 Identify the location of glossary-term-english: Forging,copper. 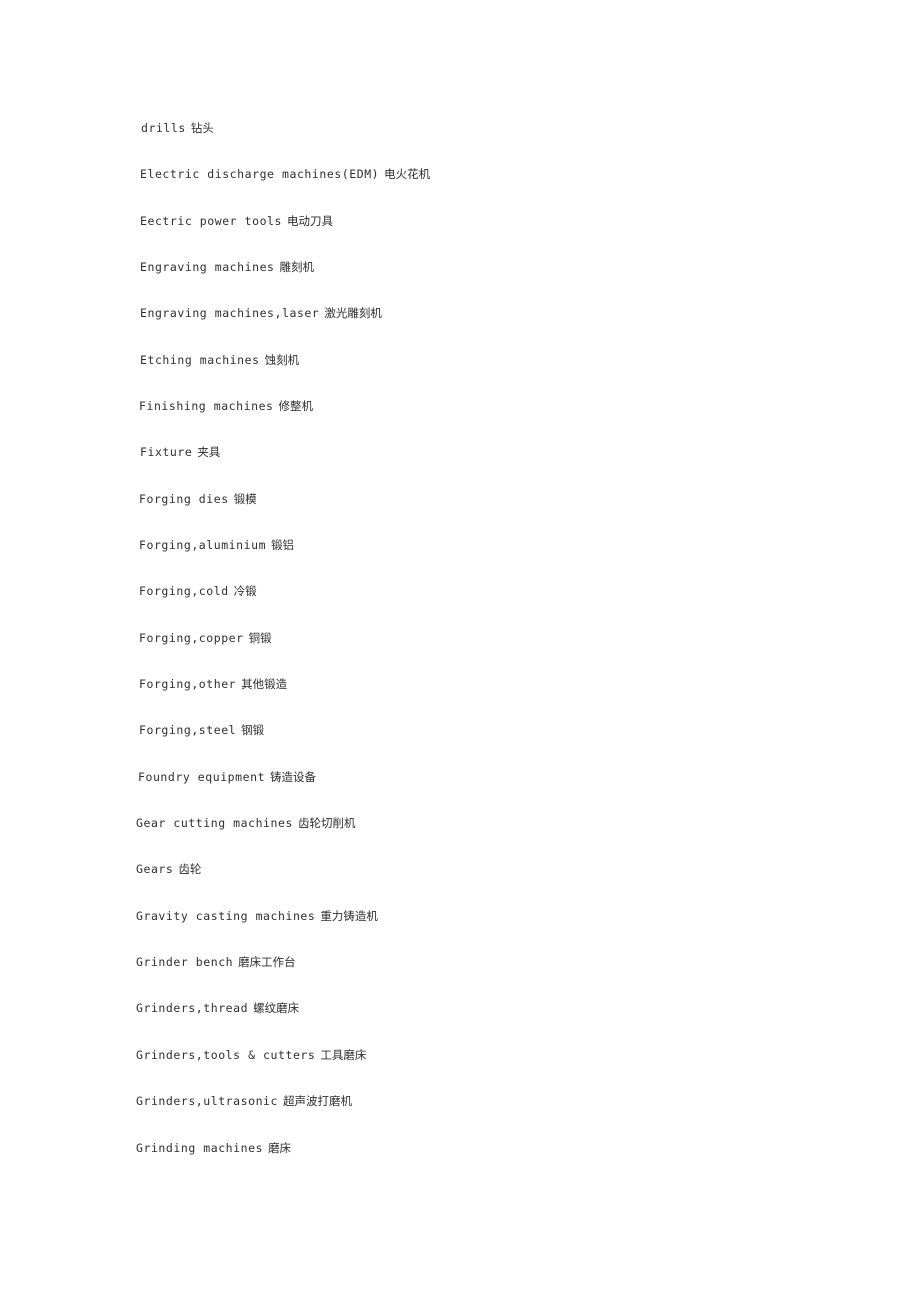
(191, 638).